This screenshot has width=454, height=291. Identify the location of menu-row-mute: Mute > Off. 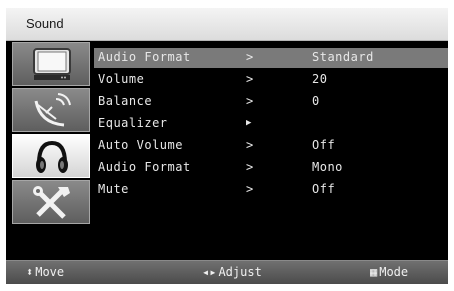
(271, 190).